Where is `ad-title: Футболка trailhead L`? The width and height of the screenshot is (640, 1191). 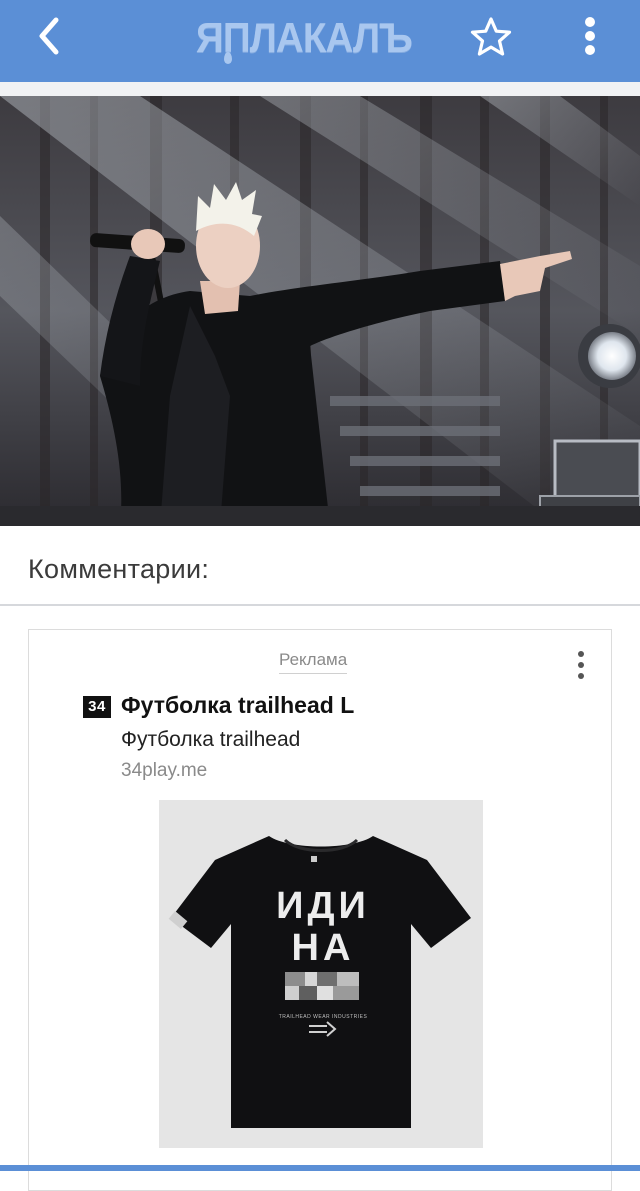 ad-title: Футболка trailhead L is located at coordinates (237, 705).